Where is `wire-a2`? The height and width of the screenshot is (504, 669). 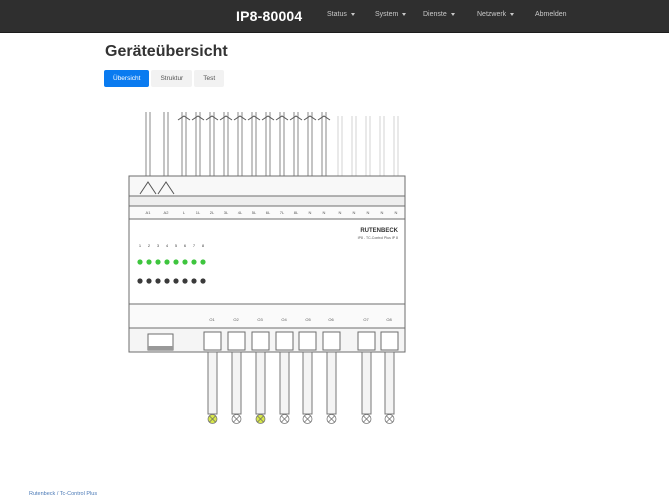
wire-a2 is located at coordinates (166, 144).